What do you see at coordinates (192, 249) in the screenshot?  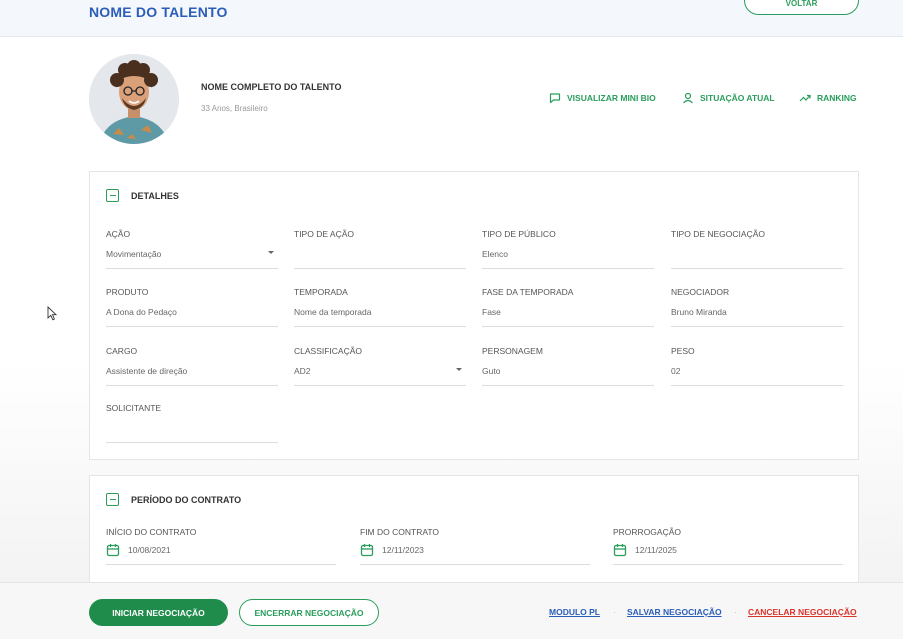 I see `action-select: AÇÃO Movimentação` at bounding box center [192, 249].